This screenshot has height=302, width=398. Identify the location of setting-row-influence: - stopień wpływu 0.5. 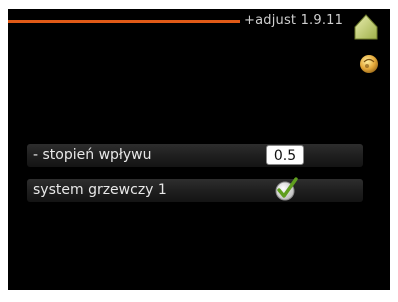
(195, 155).